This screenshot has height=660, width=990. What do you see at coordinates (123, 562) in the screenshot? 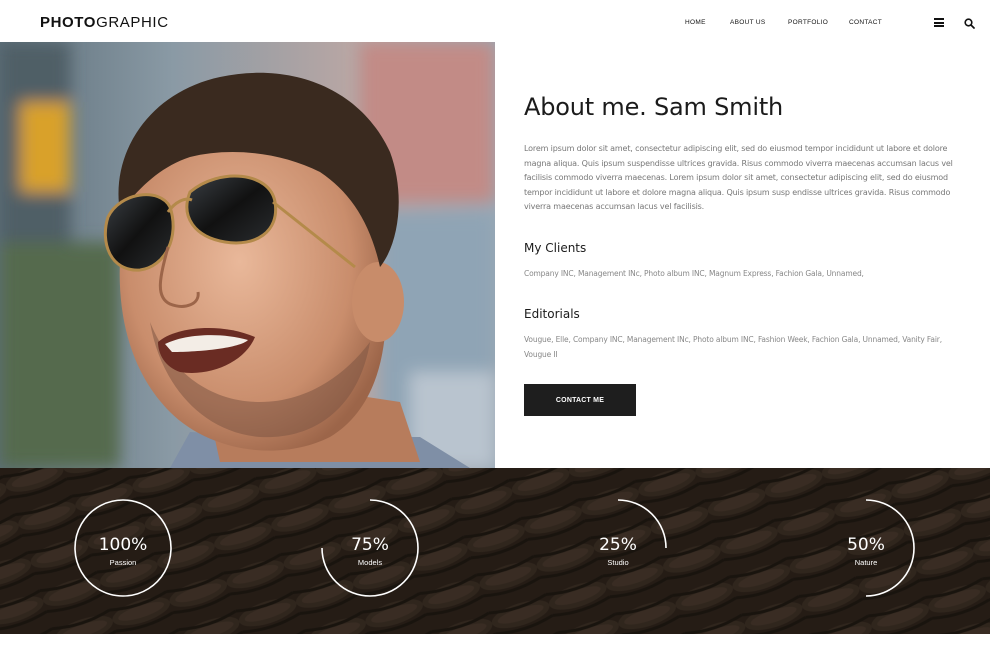
I see `stat-label: Passion` at bounding box center [123, 562].